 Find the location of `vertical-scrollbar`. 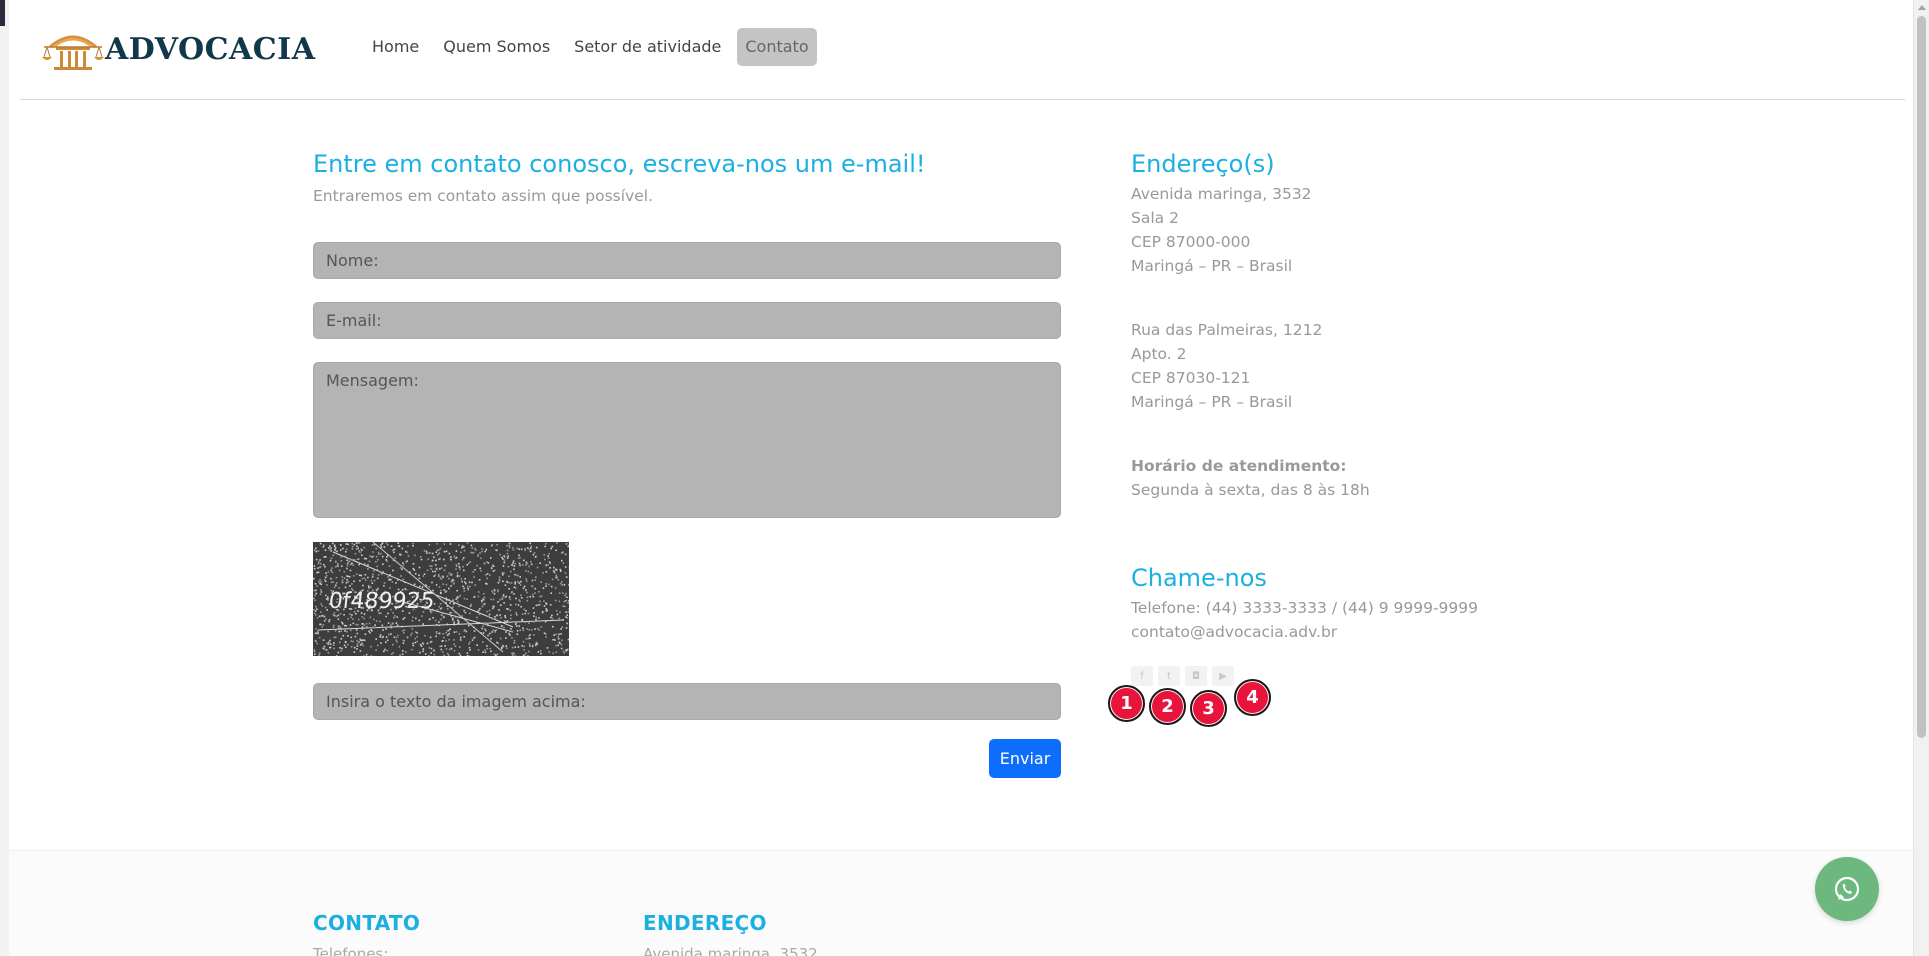

vertical-scrollbar is located at coordinates (1921, 478).